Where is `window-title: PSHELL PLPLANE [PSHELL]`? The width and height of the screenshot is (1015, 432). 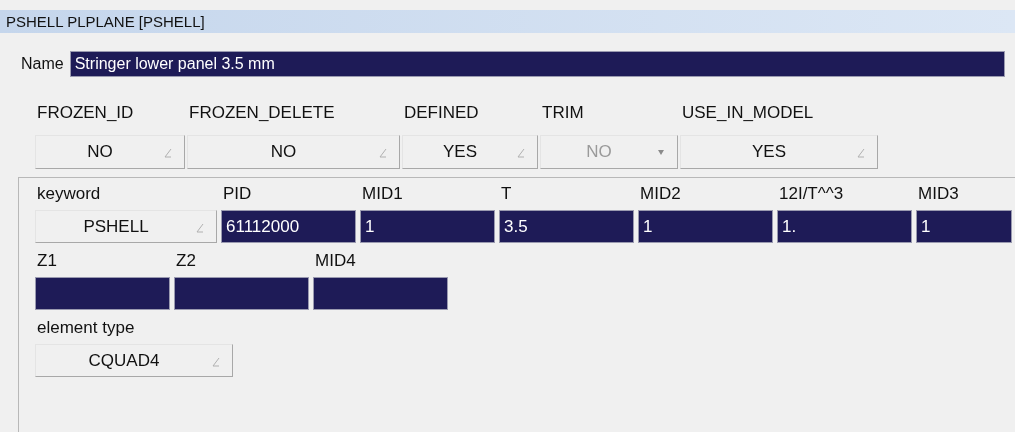
window-title: PSHELL PLPLANE [PSHELL] is located at coordinates (105, 21).